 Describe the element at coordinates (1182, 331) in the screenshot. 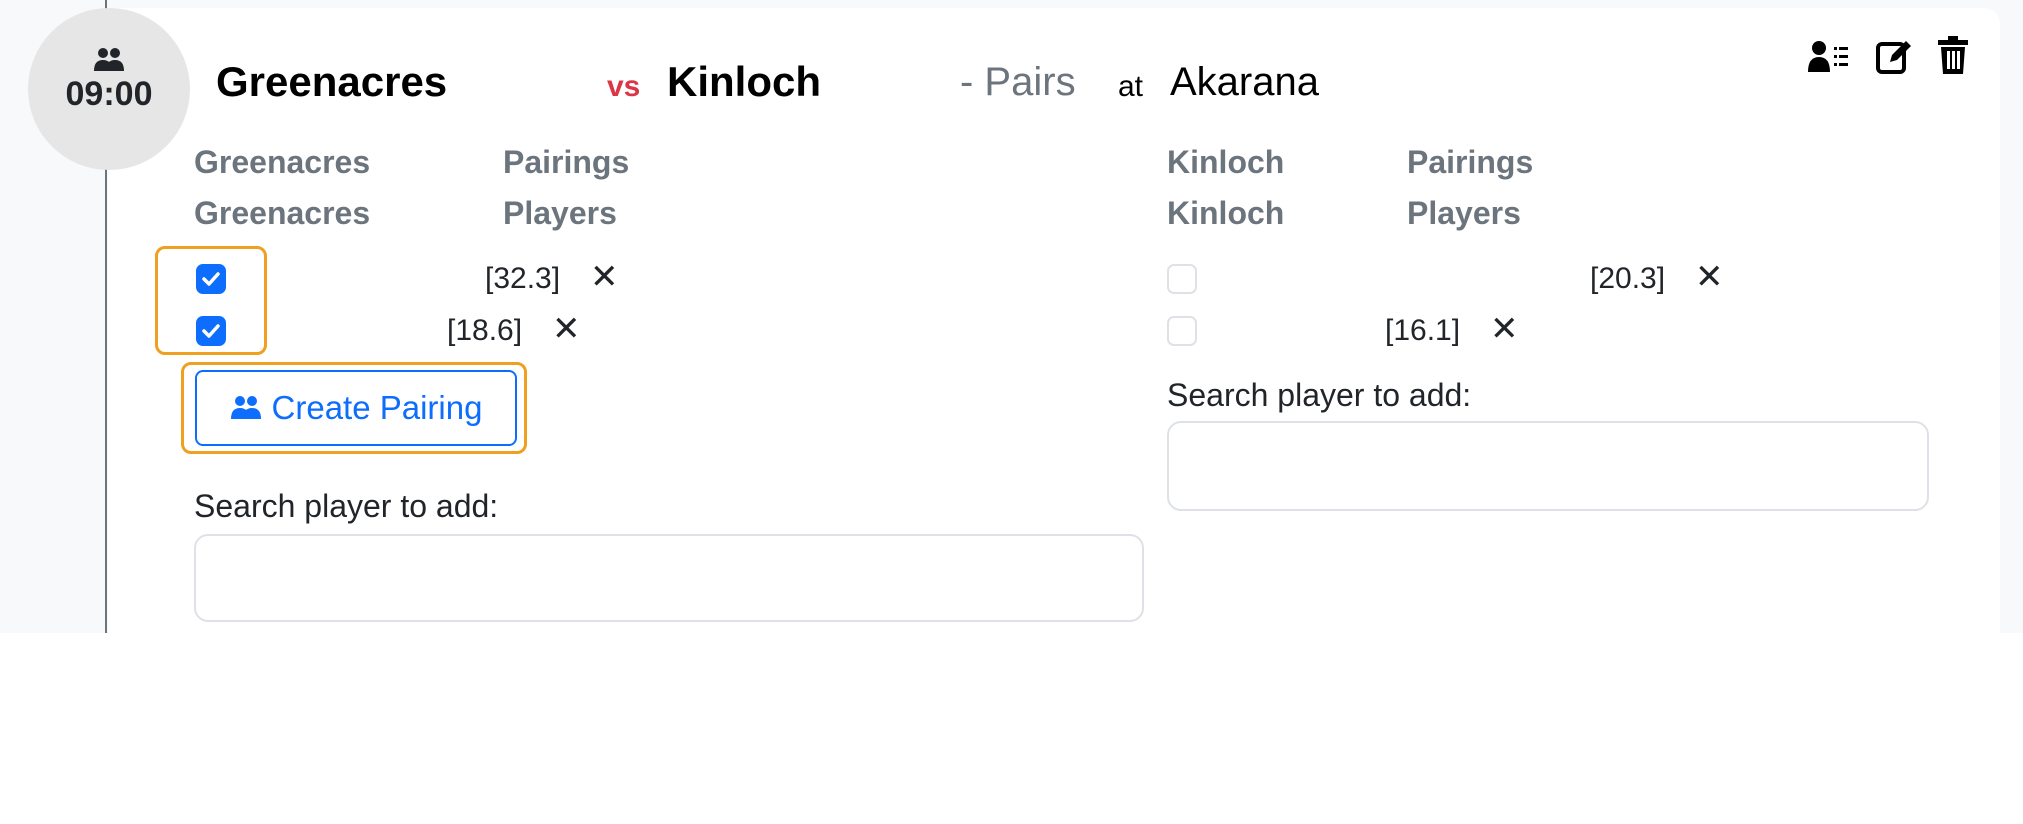

I see `away-player-2-checkbox` at that location.